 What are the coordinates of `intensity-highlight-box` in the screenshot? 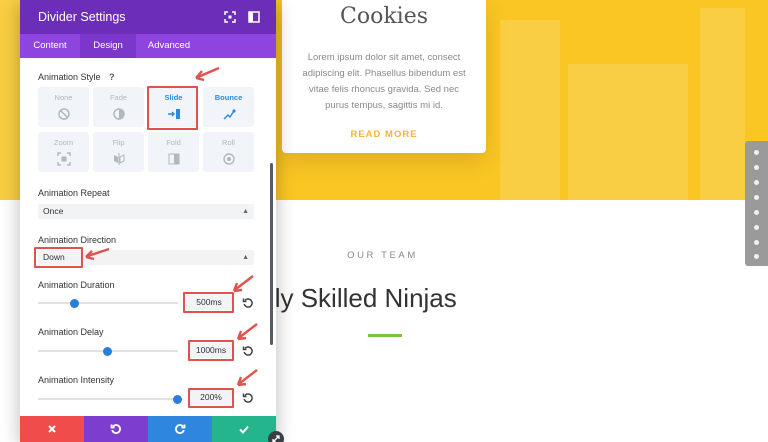 It's located at (211, 398).